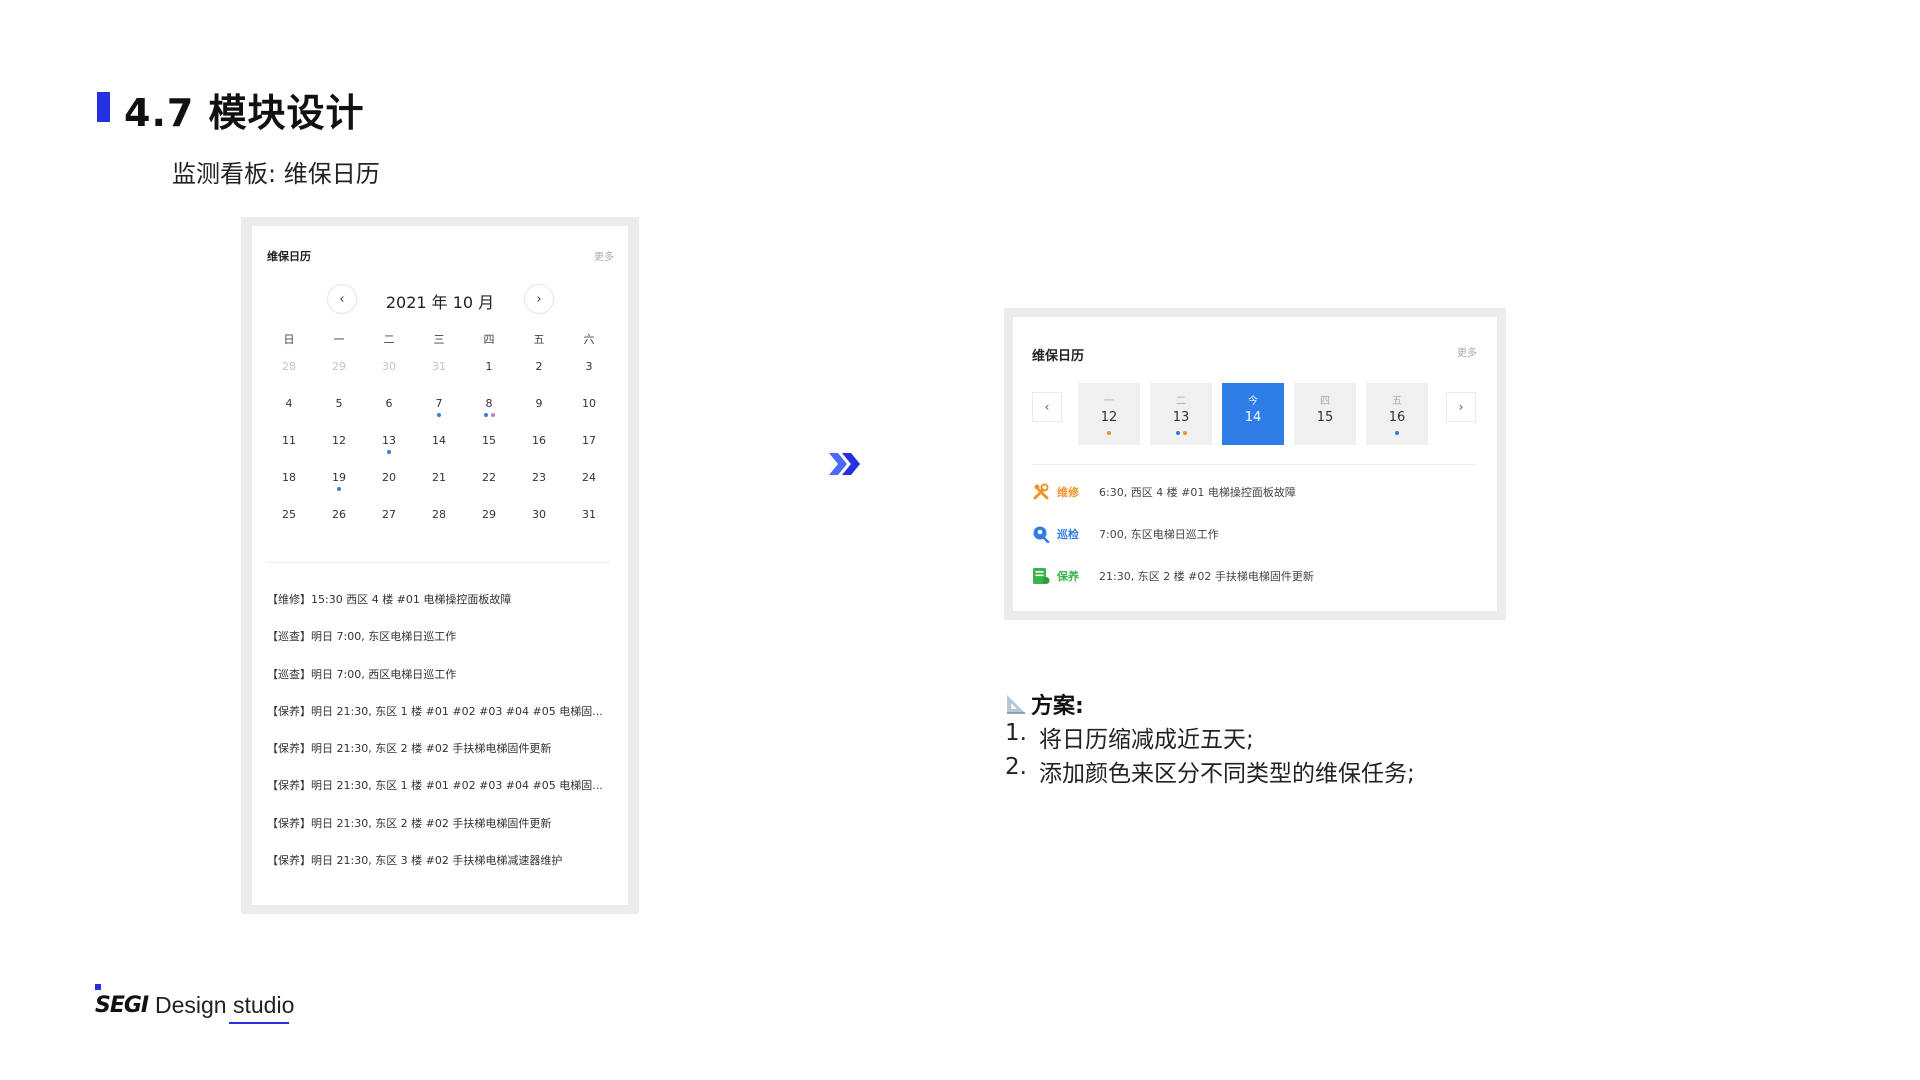 Image resolution: width=1920 pixels, height=1080 pixels. Describe the element at coordinates (489, 448) in the screenshot. I see `calendar-day: 15` at that location.